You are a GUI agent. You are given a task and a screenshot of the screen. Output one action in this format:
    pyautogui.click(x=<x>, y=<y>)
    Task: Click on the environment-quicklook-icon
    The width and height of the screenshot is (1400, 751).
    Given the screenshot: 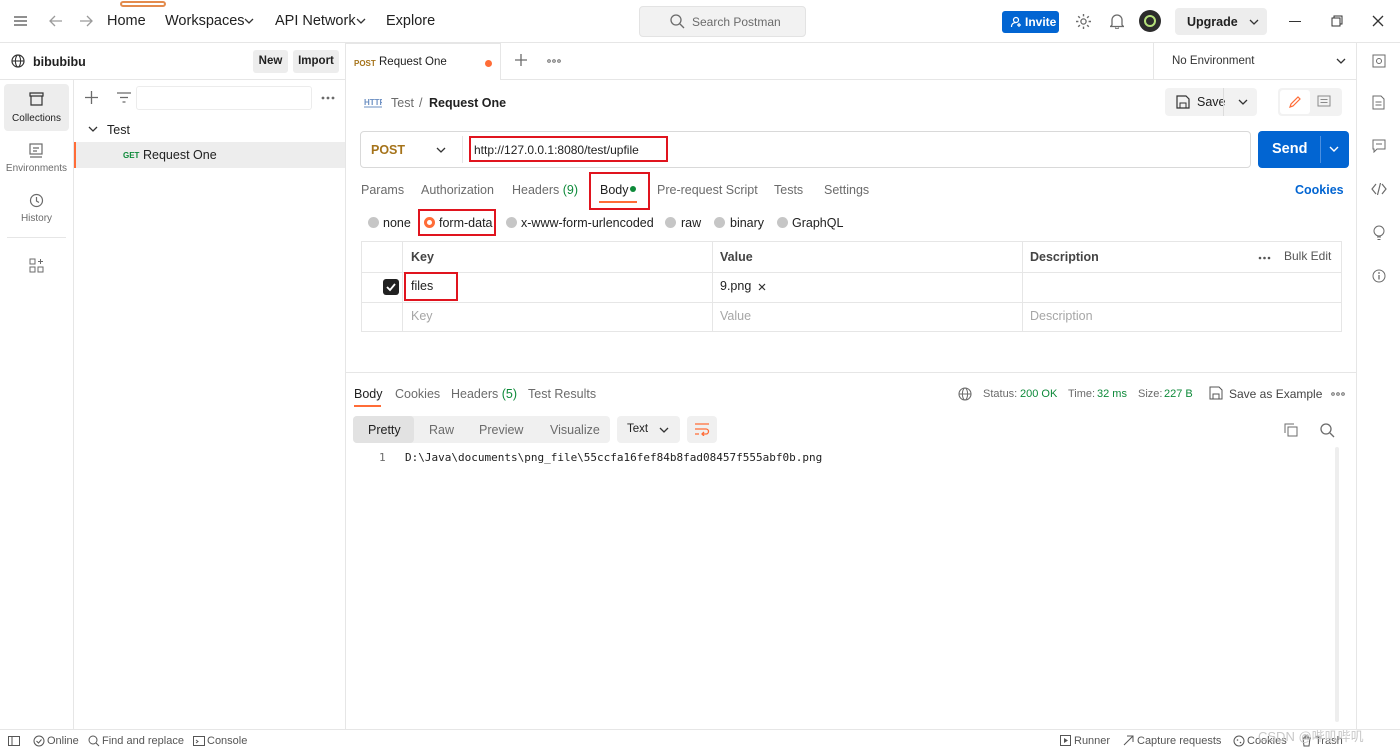 What is the action you would take?
    pyautogui.click(x=1379, y=61)
    